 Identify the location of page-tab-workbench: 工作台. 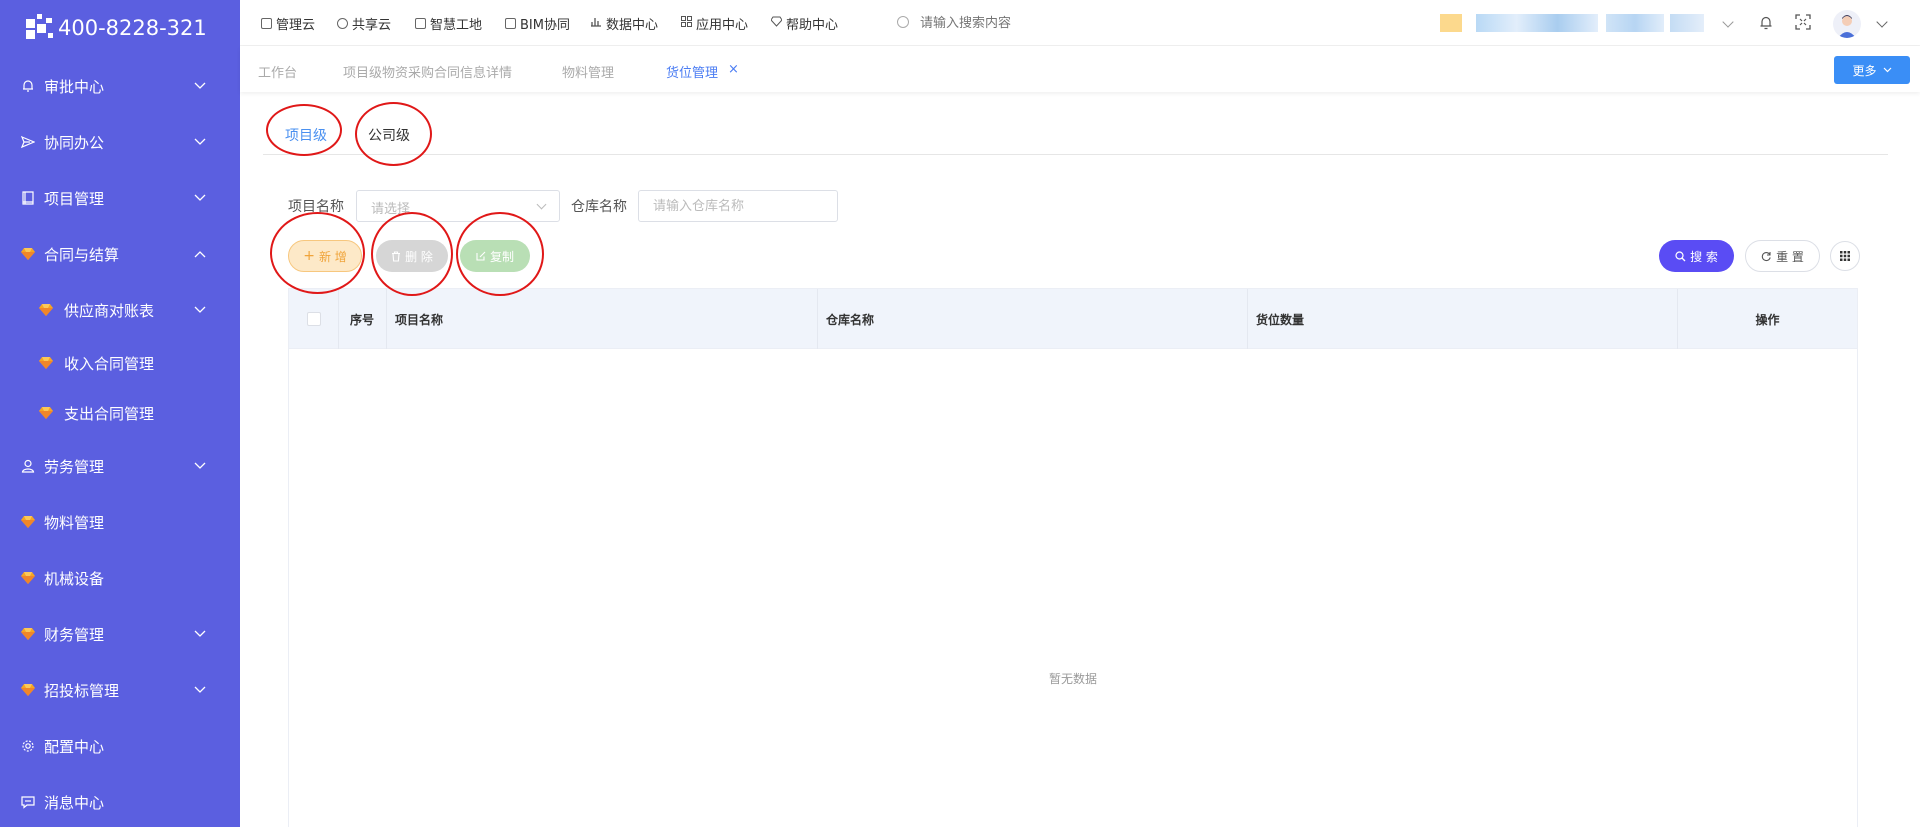
(277, 71).